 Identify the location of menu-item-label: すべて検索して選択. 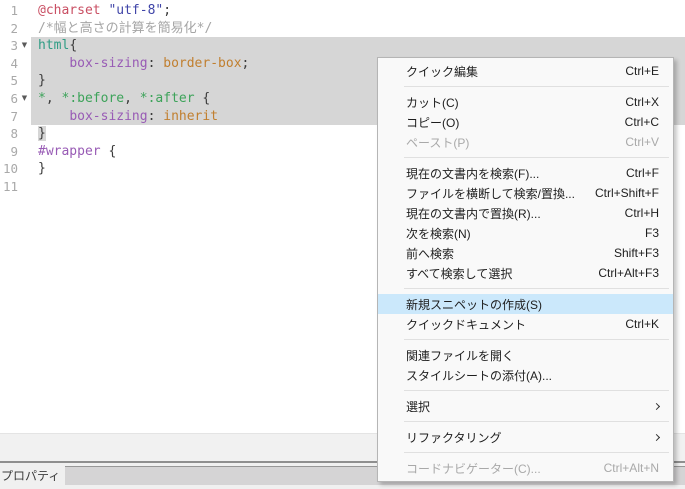
(459, 273).